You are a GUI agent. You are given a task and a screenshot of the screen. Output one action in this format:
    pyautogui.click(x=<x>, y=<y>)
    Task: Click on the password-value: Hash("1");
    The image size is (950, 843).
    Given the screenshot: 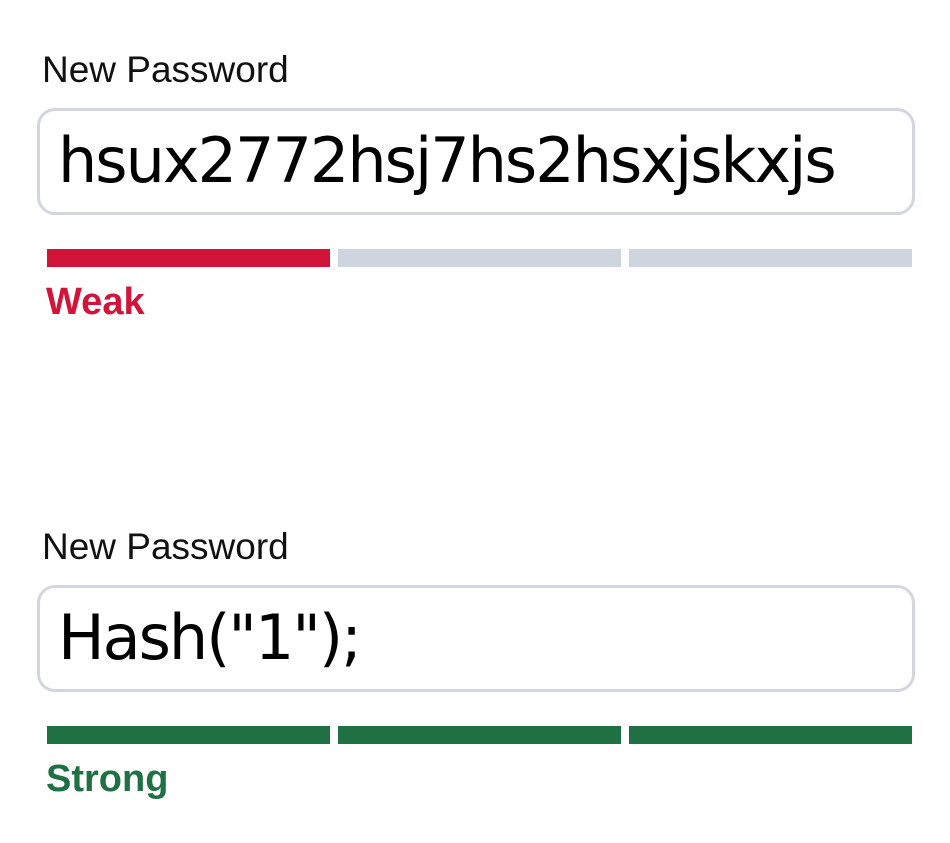 What is the action you would take?
    pyautogui.click(x=210, y=637)
    